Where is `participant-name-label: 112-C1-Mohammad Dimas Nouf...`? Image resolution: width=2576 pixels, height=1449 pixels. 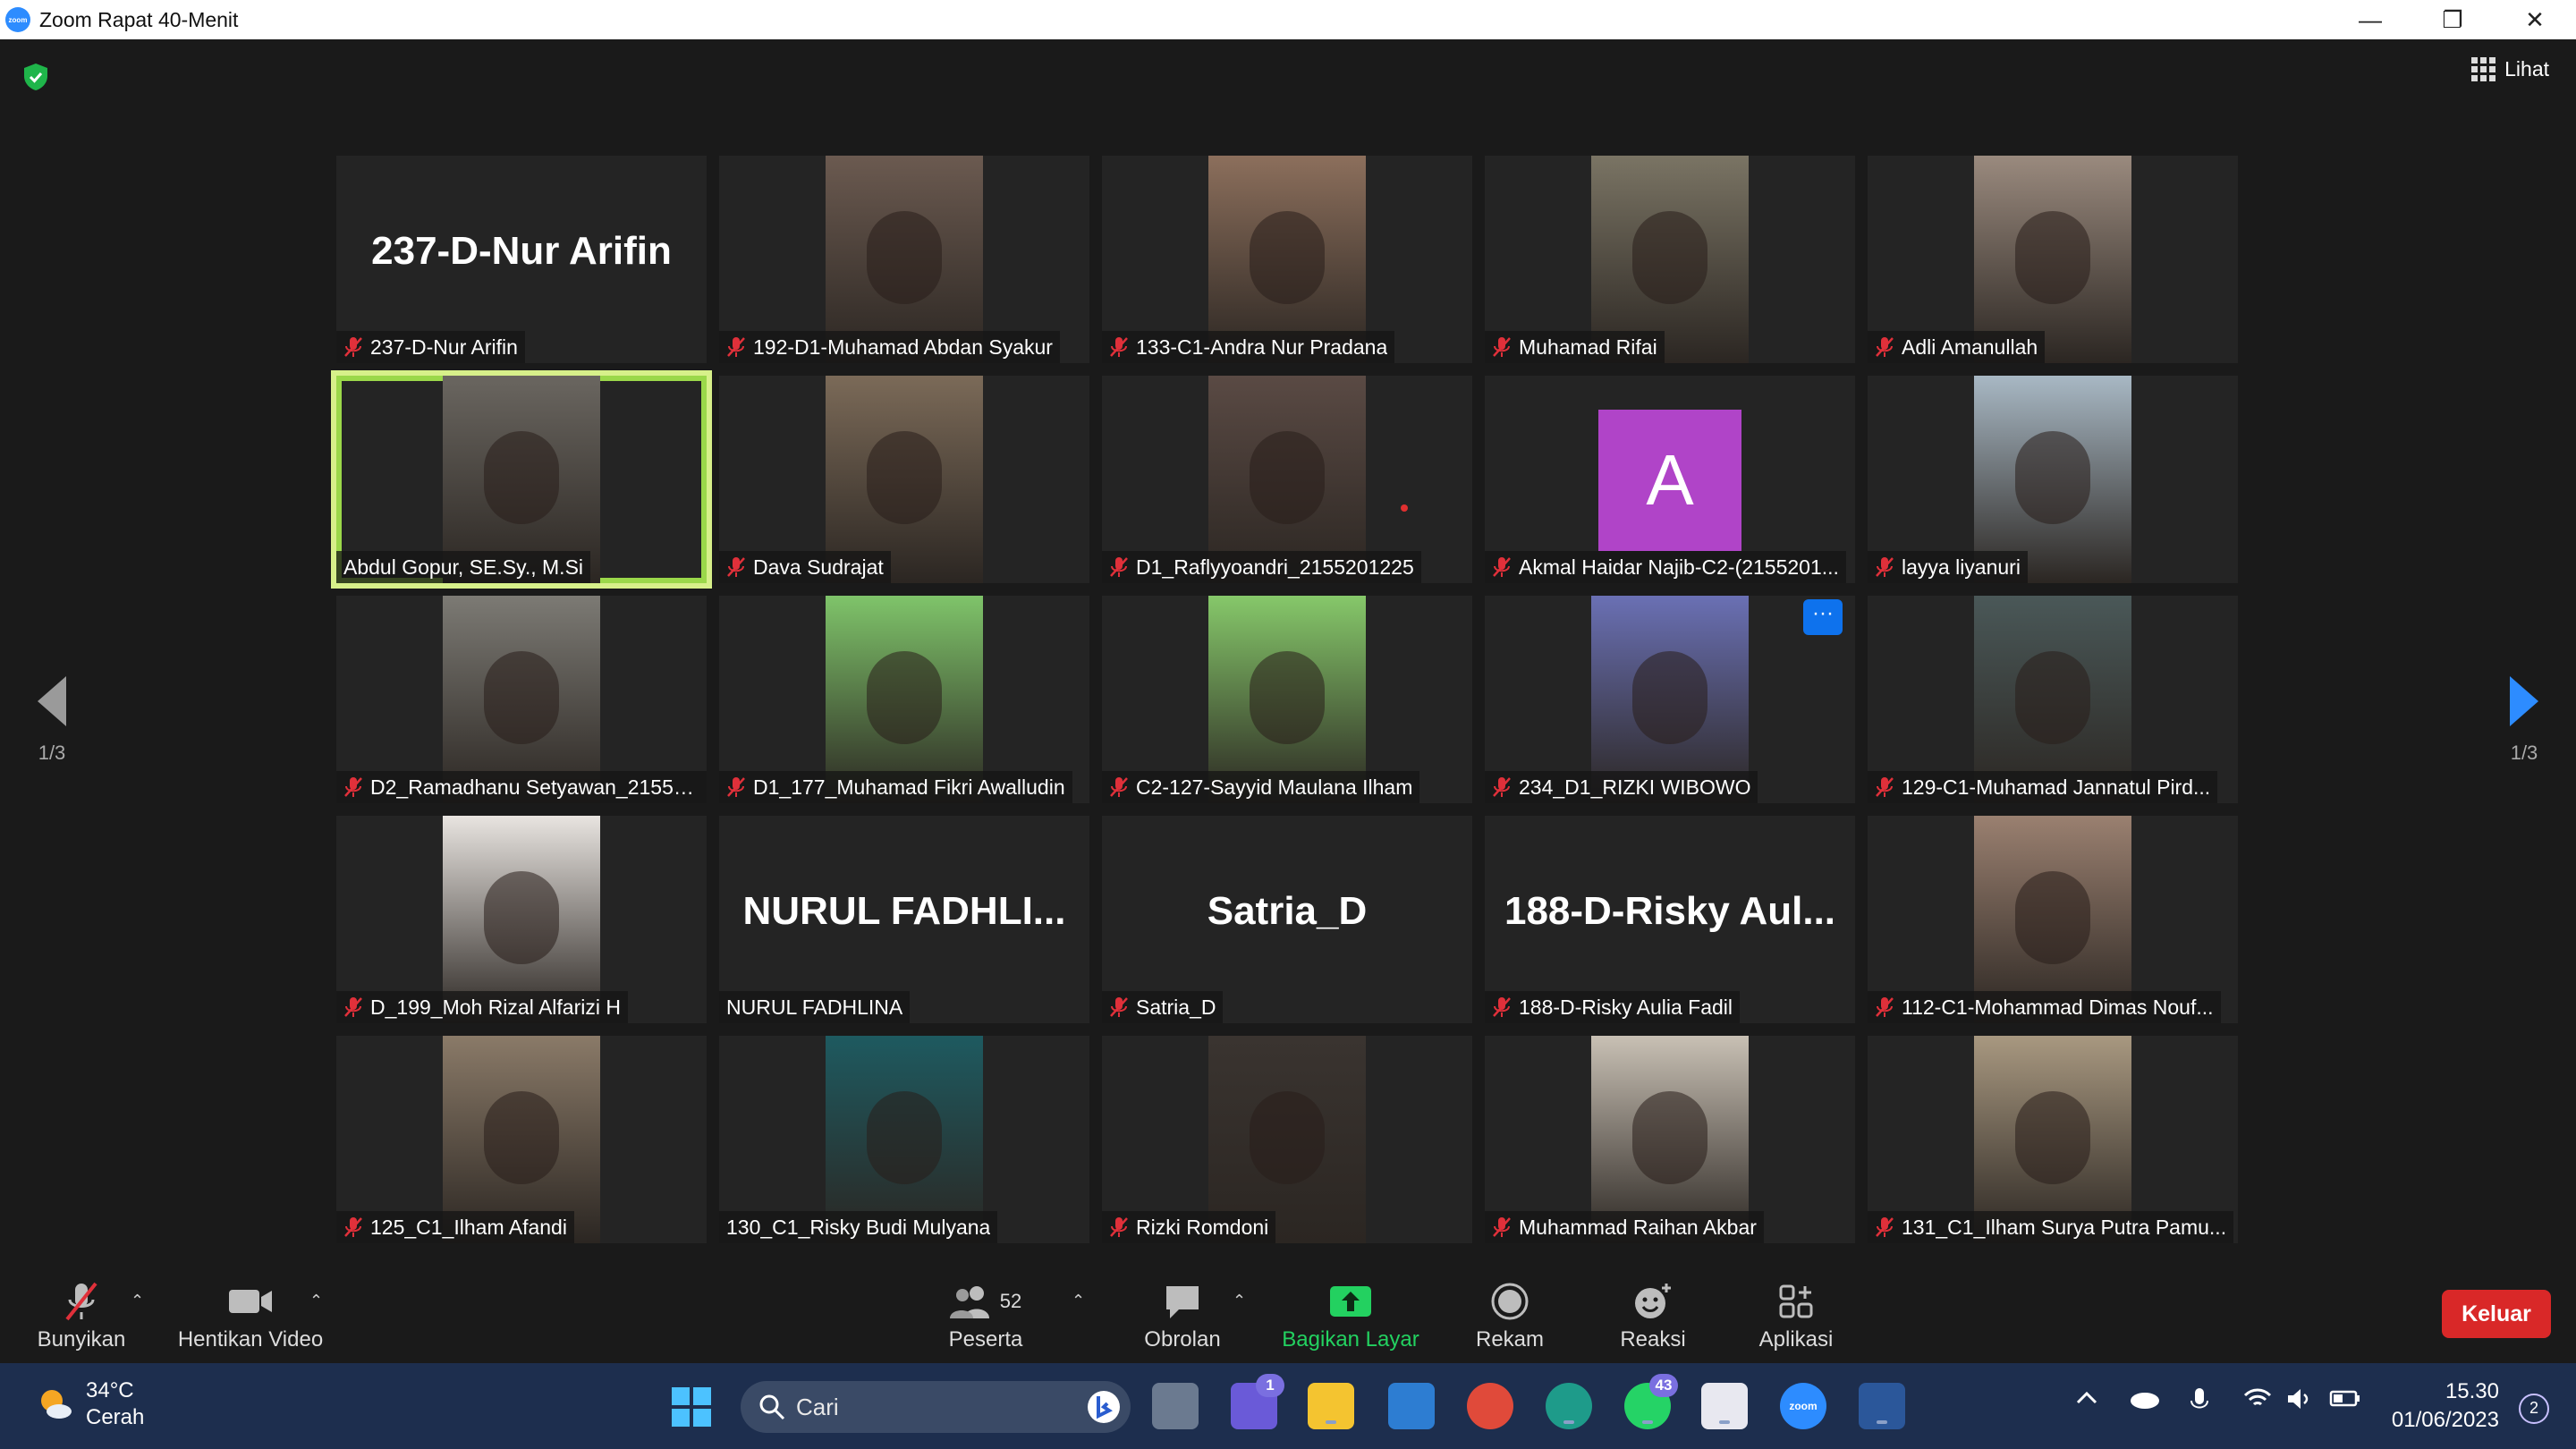 participant-name-label: 112-C1-Mohammad Dimas Nouf... is located at coordinates (2044, 1007).